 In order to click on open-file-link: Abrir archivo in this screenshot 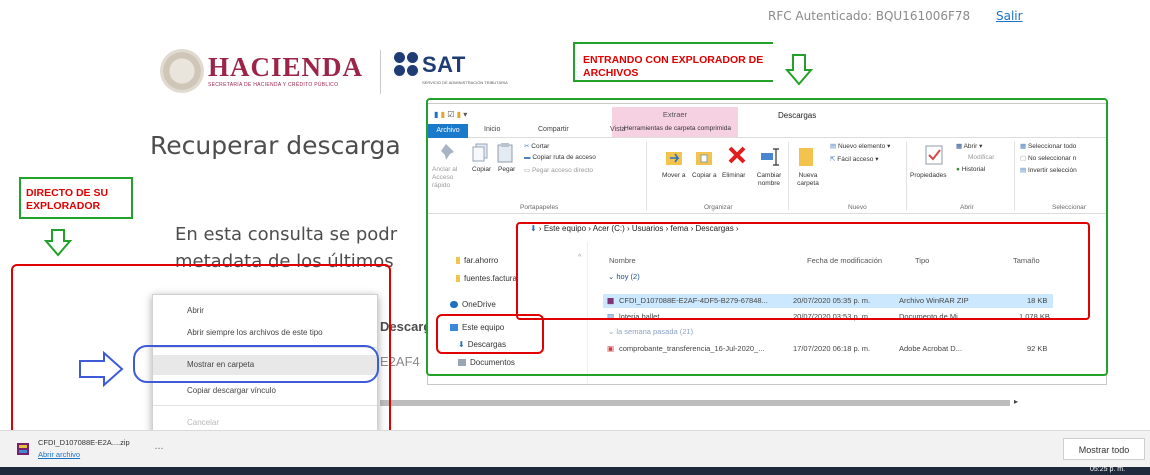, I will do `click(59, 454)`.